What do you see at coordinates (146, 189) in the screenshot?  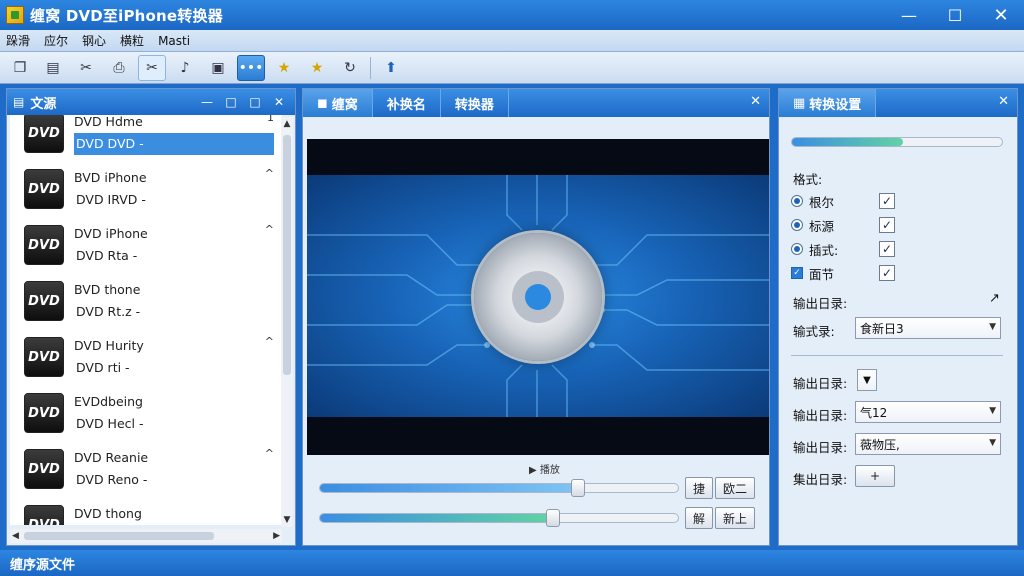 I see `list-item: DVD BVD iPhone DVD IRVD - ^` at bounding box center [146, 189].